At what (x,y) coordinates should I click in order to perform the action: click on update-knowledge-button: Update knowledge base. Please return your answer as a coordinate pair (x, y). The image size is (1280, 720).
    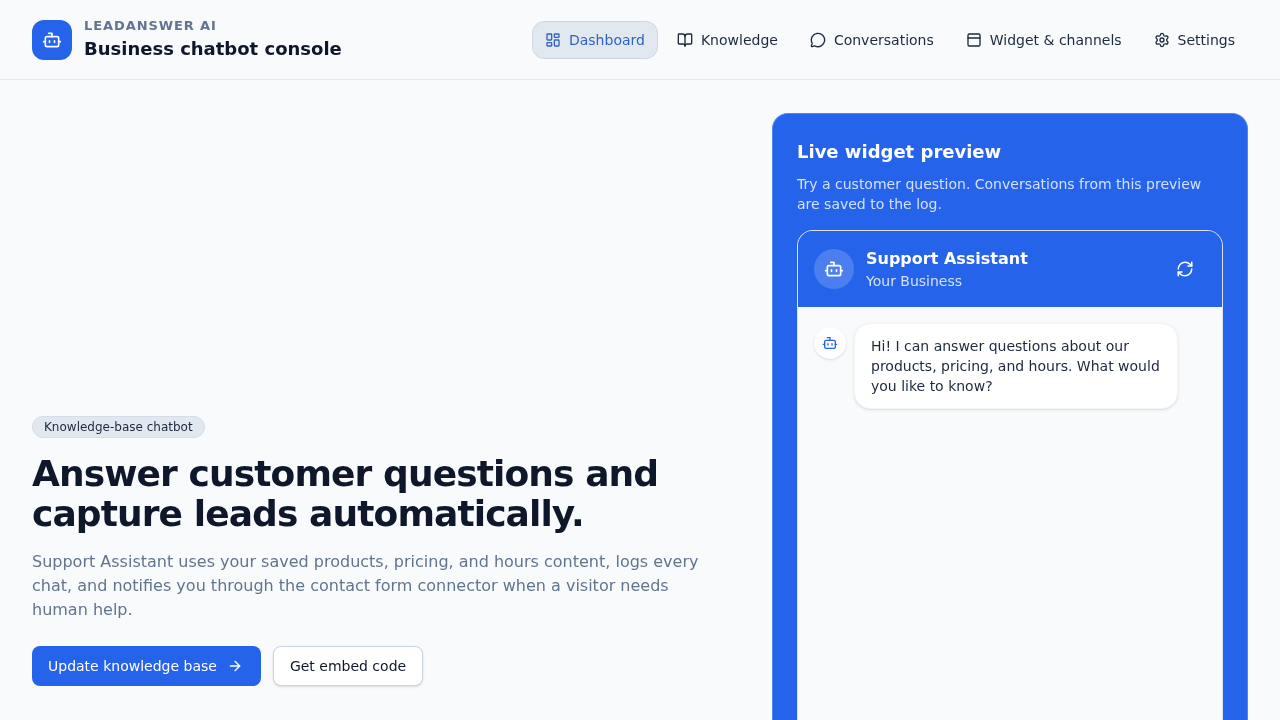
    Looking at the image, I should click on (146, 666).